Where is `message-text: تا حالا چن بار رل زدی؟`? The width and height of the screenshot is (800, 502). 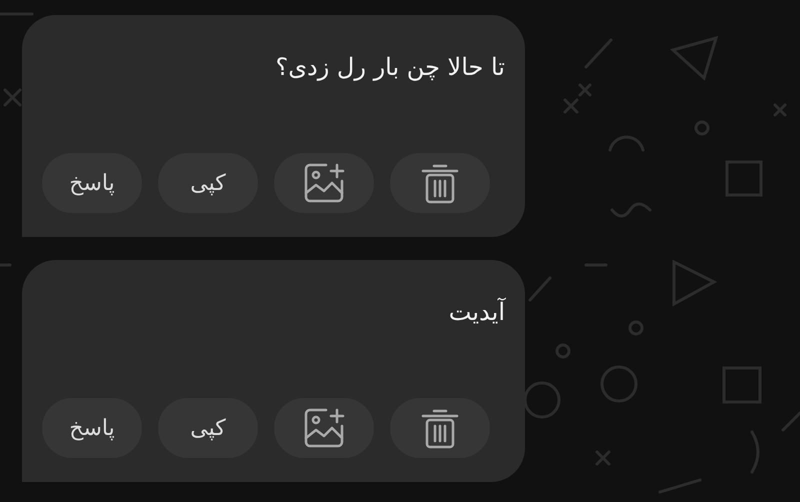 message-text: تا حالا چن بار رل زدی؟ is located at coordinates (390, 67).